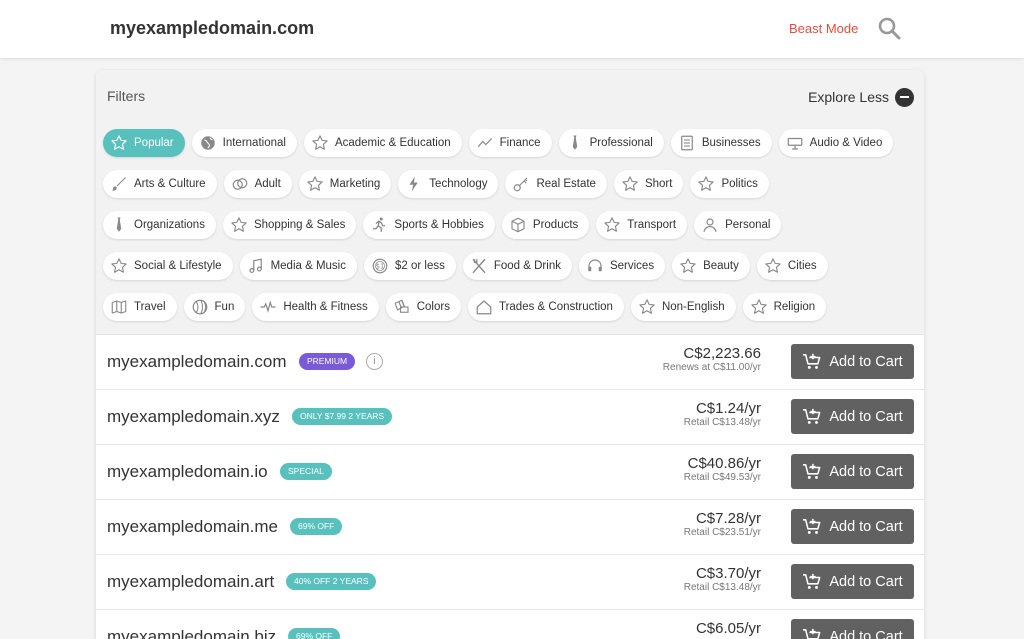  I want to click on filter-chip-arts-culture: Arts & Culture, so click(160, 184).